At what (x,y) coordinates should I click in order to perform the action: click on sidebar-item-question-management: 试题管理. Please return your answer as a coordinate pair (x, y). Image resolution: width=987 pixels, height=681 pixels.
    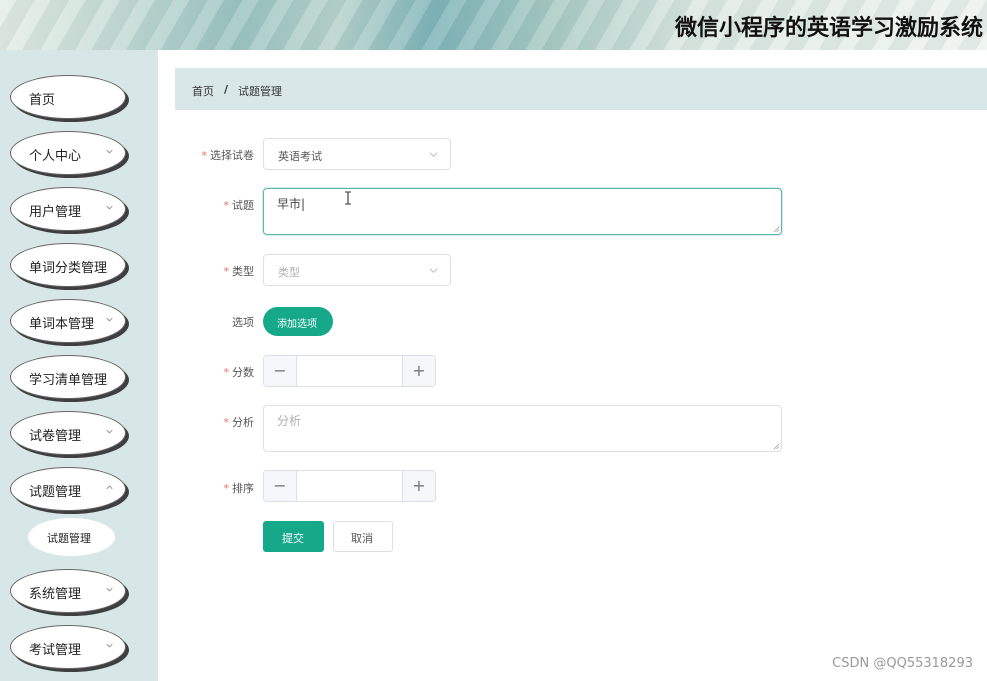
    Looking at the image, I should click on (68, 489).